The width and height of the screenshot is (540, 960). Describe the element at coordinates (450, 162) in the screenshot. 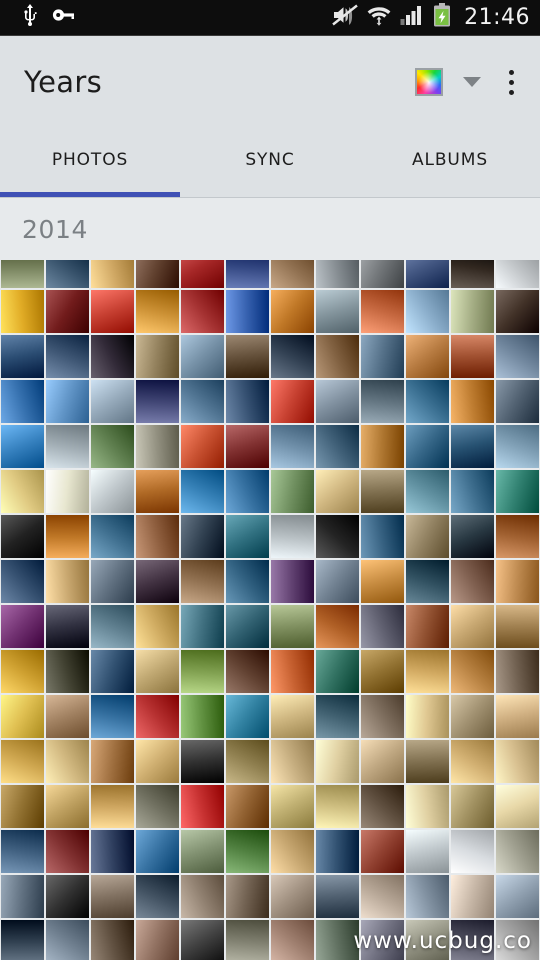

I see `tab-albums: ALBUMS` at that location.